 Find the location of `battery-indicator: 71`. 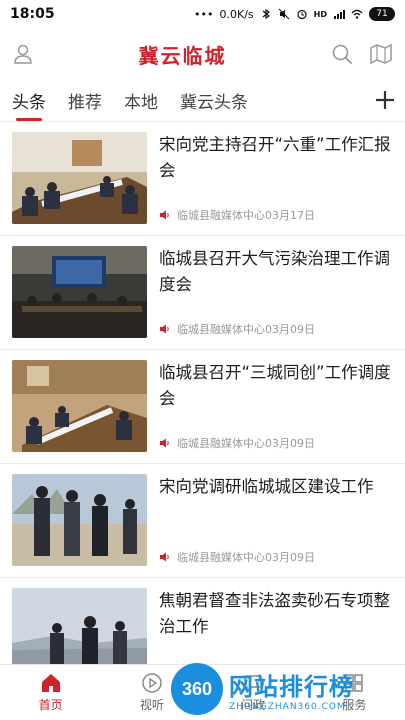

battery-indicator: 71 is located at coordinates (382, 14).